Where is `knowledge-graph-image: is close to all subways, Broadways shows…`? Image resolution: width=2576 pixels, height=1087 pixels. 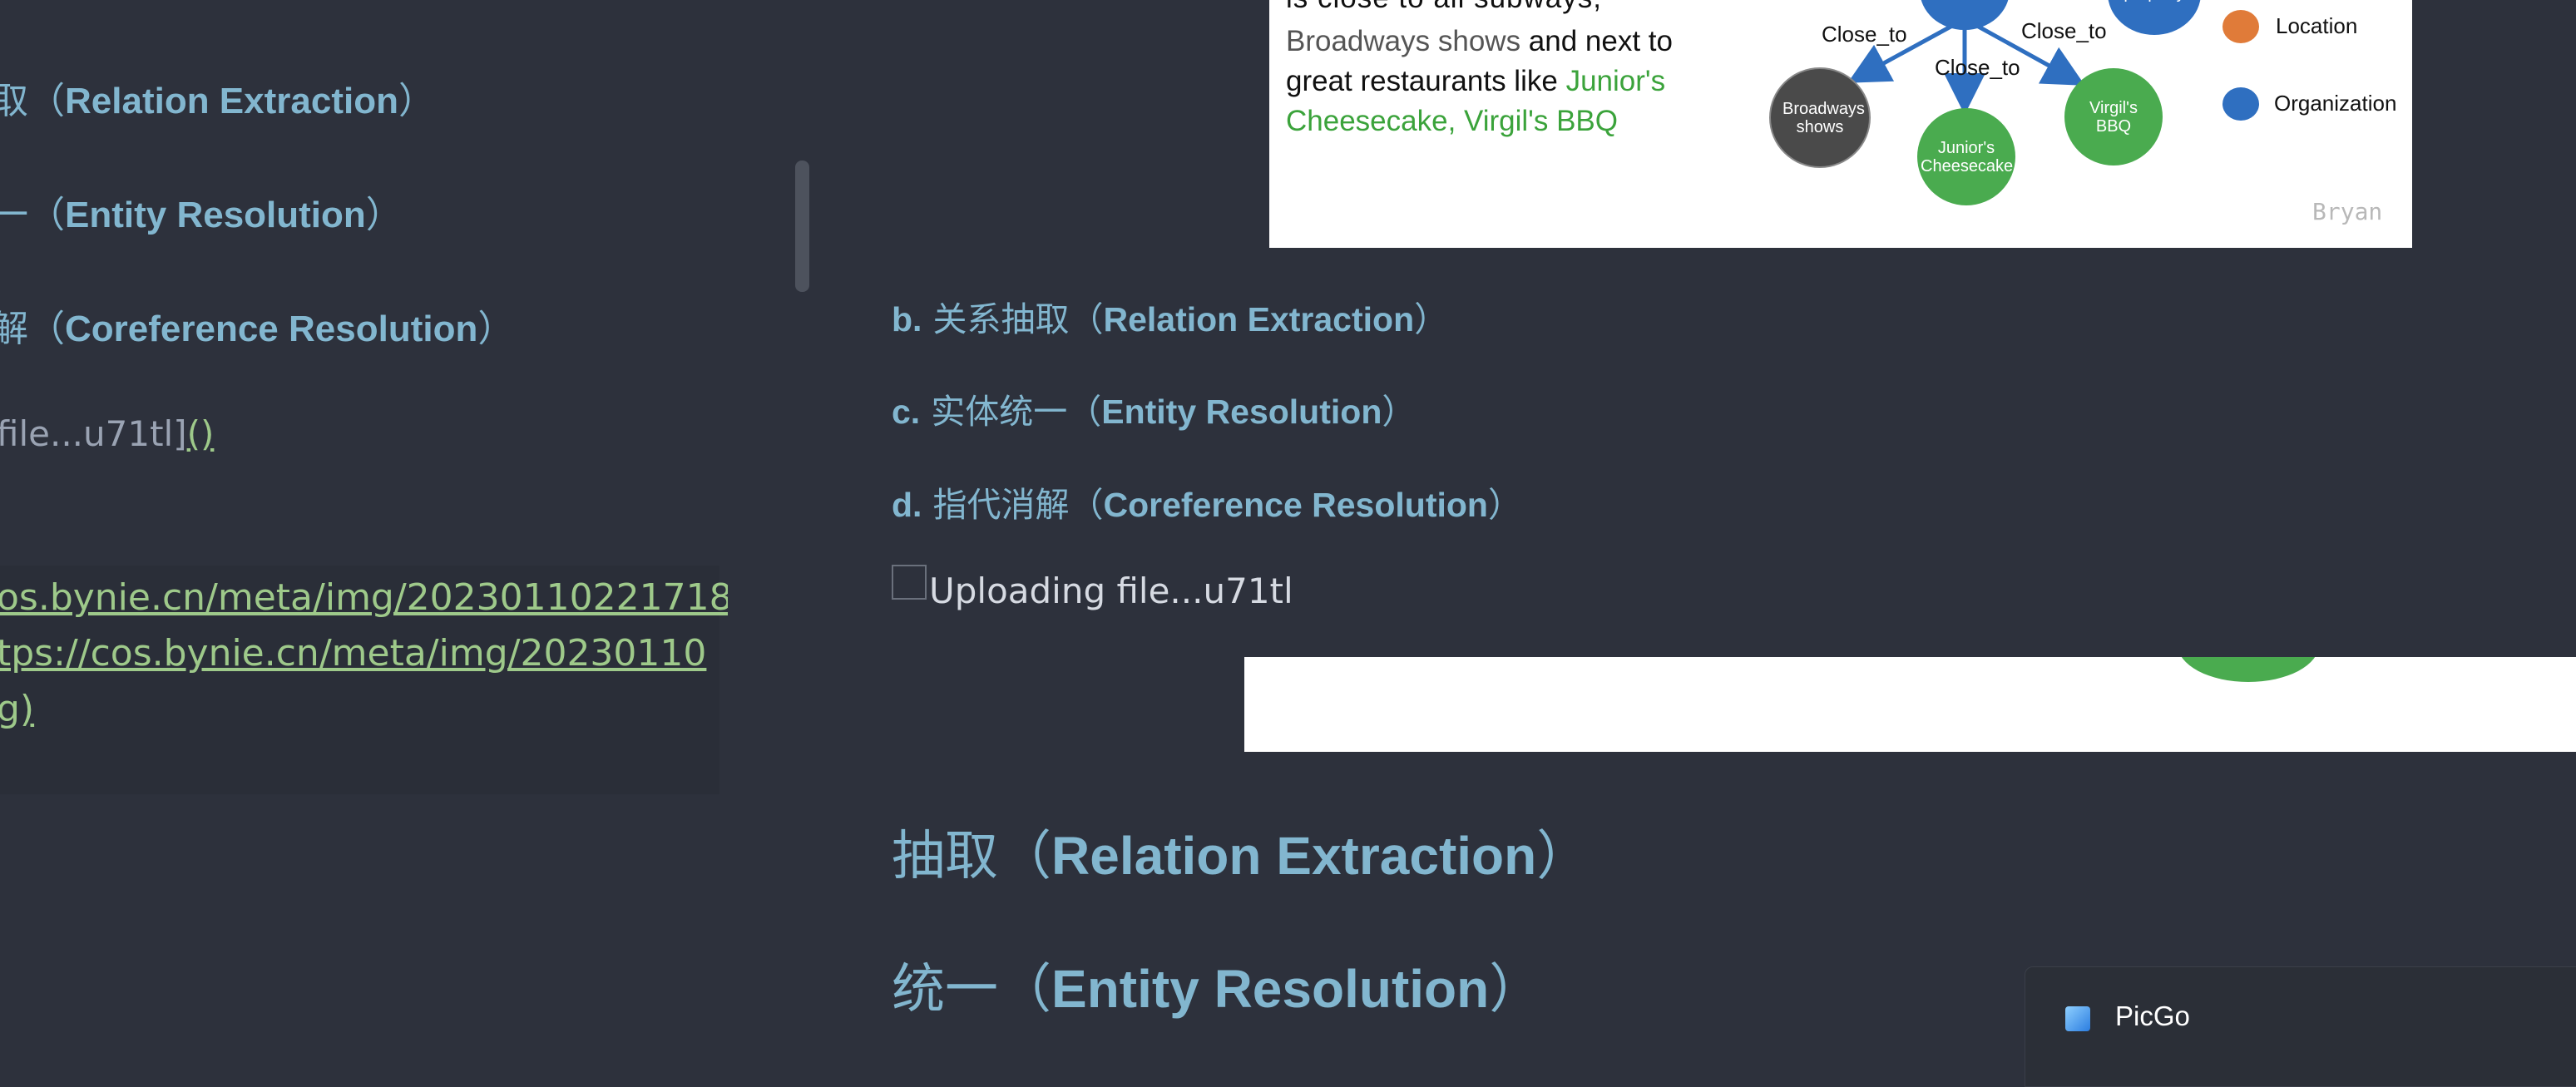 knowledge-graph-image: is close to all subways, Broadways shows… is located at coordinates (1840, 124).